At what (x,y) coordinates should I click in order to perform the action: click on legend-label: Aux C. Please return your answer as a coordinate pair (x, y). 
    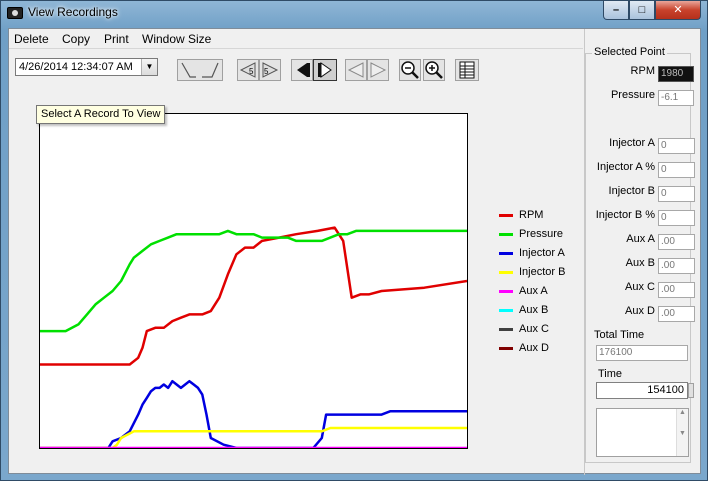
    Looking at the image, I should click on (534, 329).